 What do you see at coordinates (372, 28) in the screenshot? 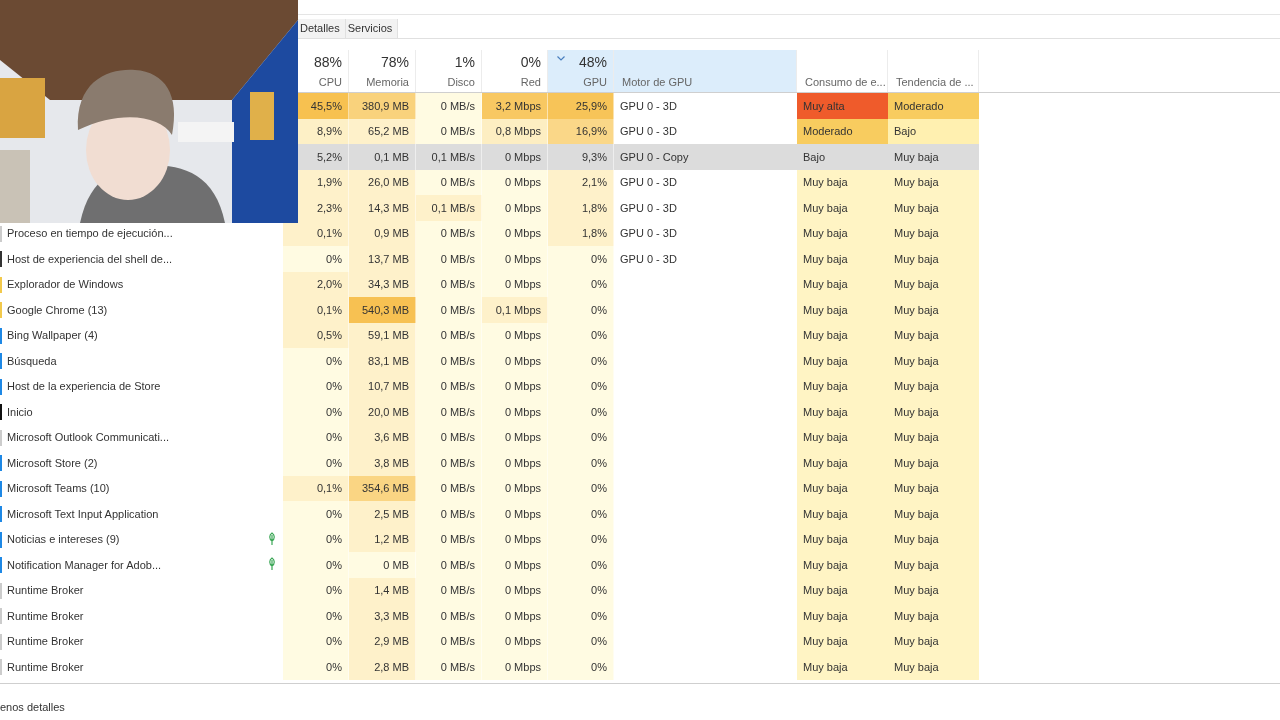
I see `tab: Servicios` at bounding box center [372, 28].